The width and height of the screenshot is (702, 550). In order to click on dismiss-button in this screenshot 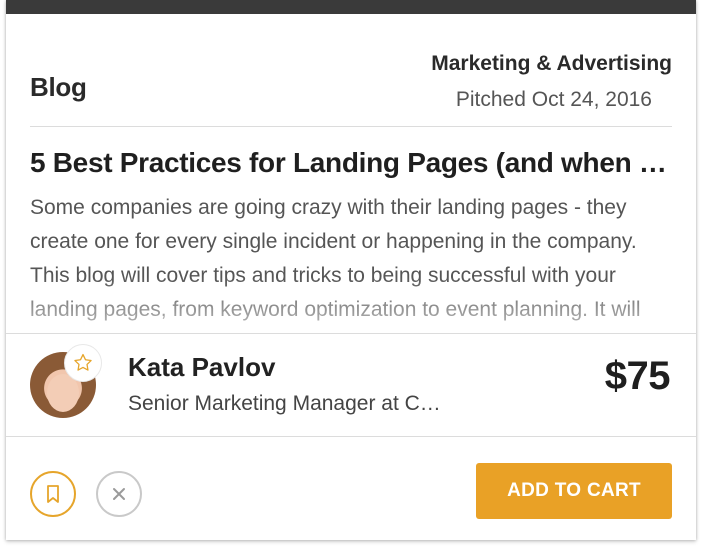, I will do `click(119, 494)`.